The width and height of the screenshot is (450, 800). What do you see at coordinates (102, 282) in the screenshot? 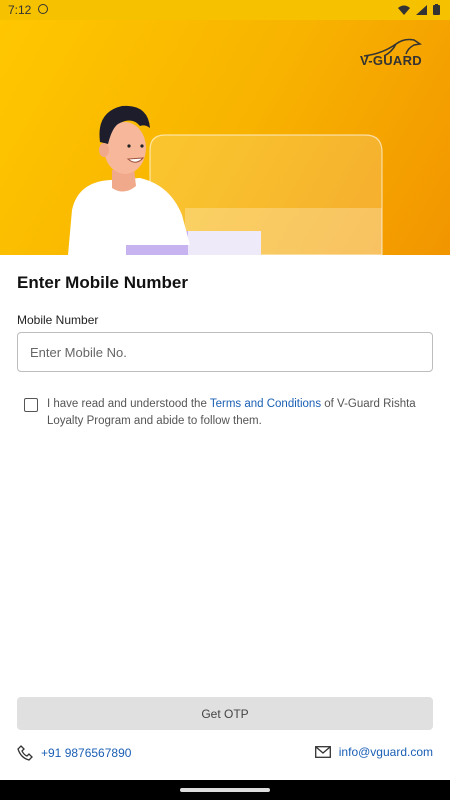
I see `page-title: Enter Mobile Number` at bounding box center [102, 282].